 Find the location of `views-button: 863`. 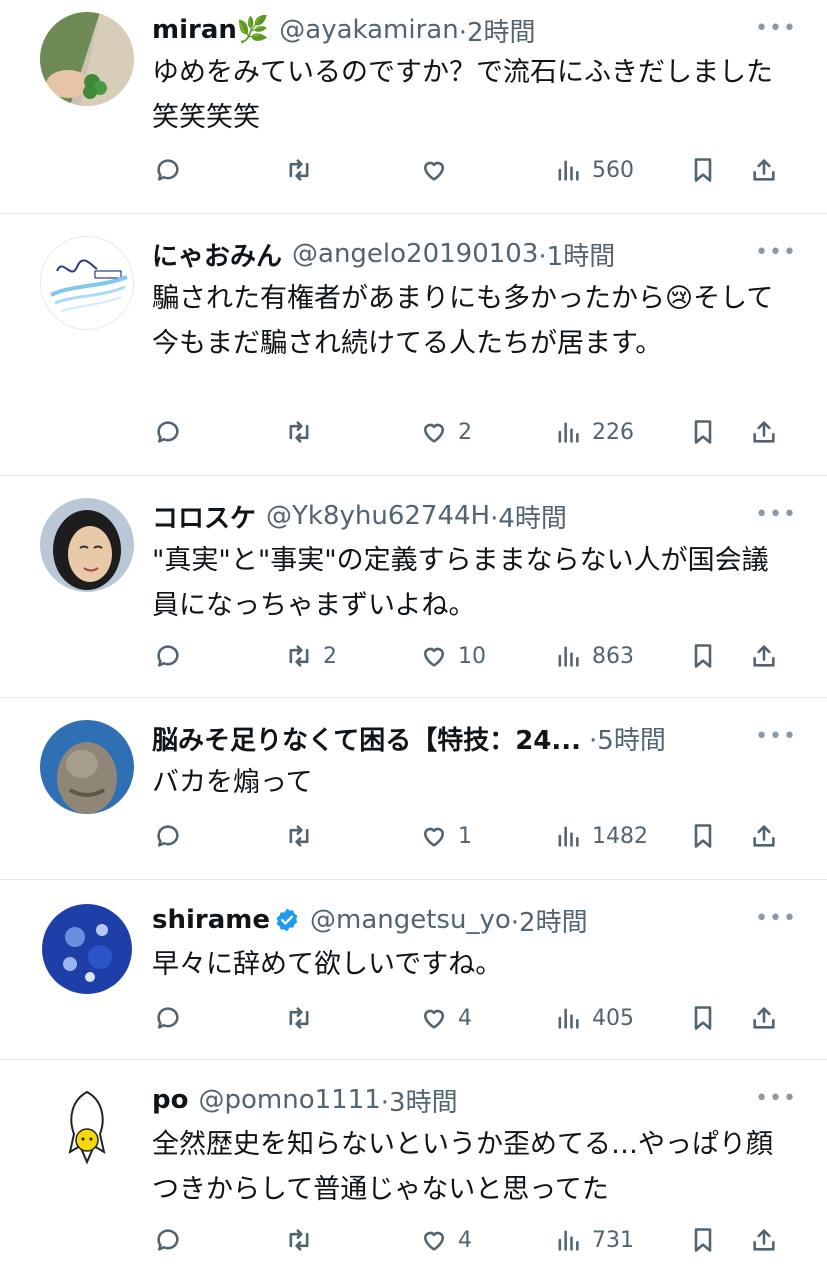

views-button: 863 is located at coordinates (594, 656).